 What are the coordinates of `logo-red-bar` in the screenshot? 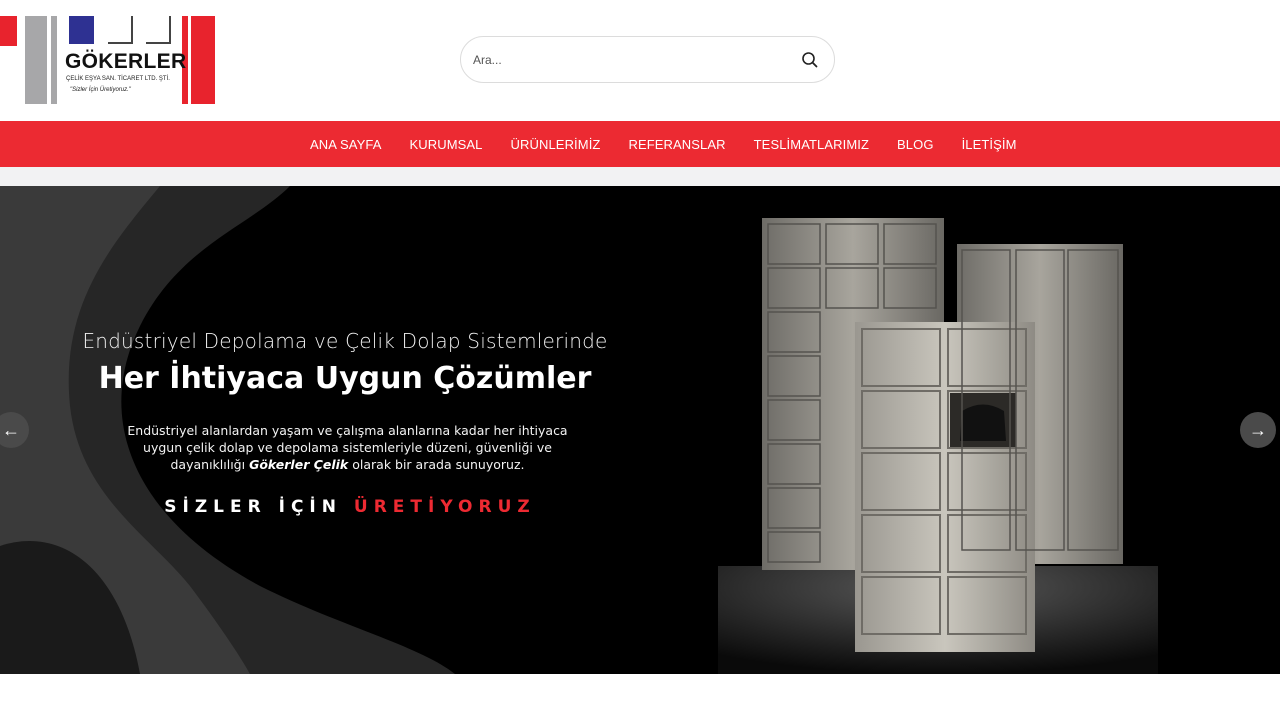 It's located at (203, 60).